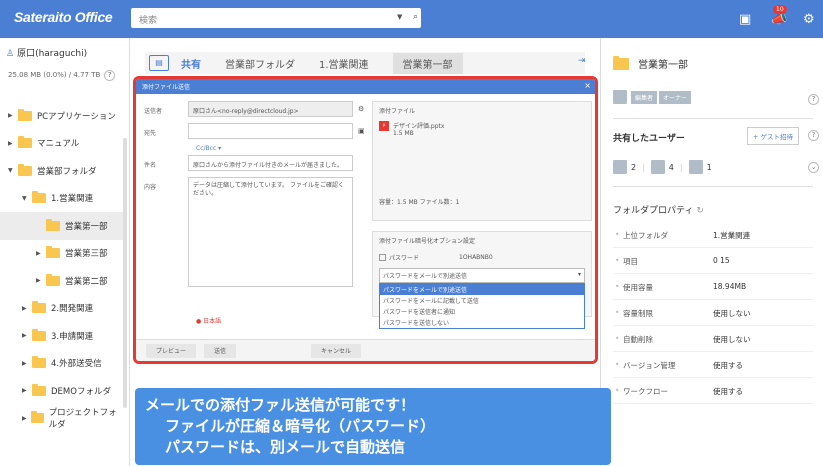 This screenshot has width=823, height=466. I want to click on attachment-file: P デザイン評価.pptx 1.5 MB, so click(482, 129).